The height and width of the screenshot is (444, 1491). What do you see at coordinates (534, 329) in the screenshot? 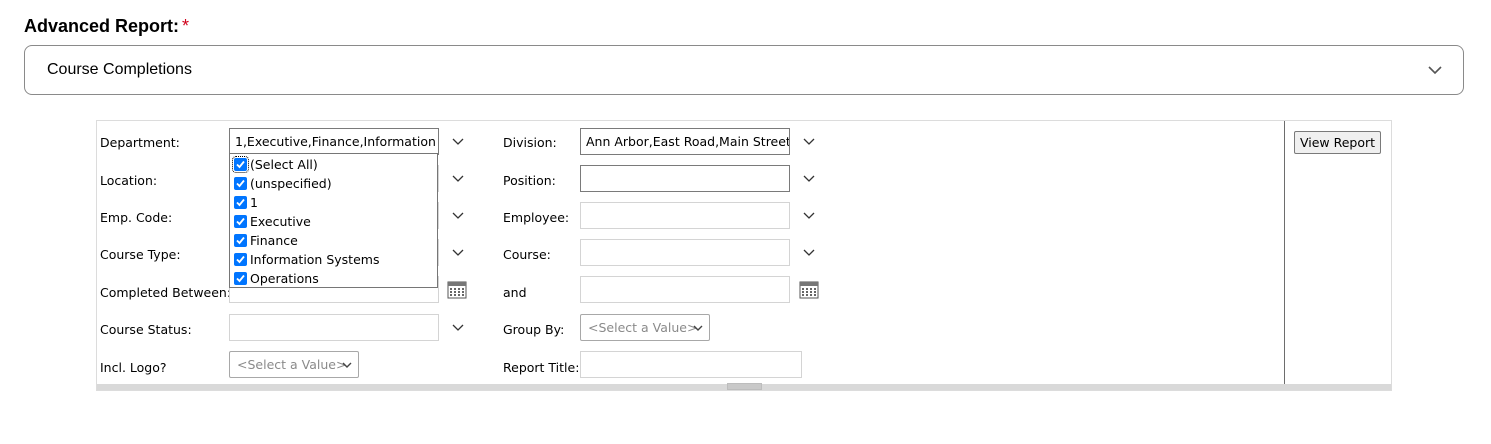
I see `group-by-label: Group By:` at bounding box center [534, 329].